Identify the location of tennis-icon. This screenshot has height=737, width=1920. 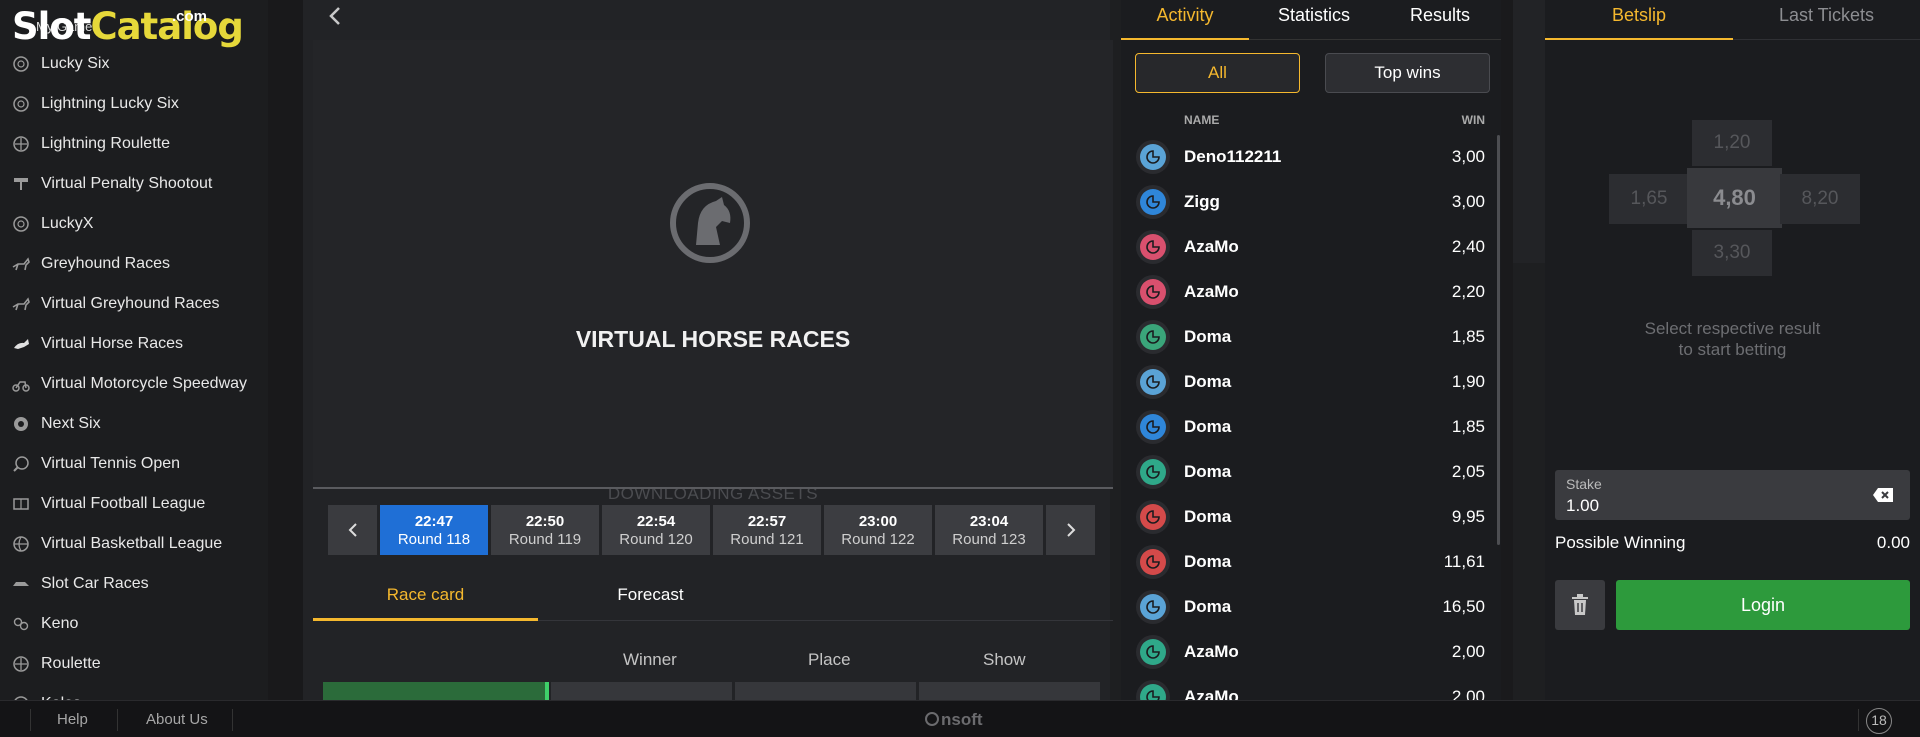
(21, 464).